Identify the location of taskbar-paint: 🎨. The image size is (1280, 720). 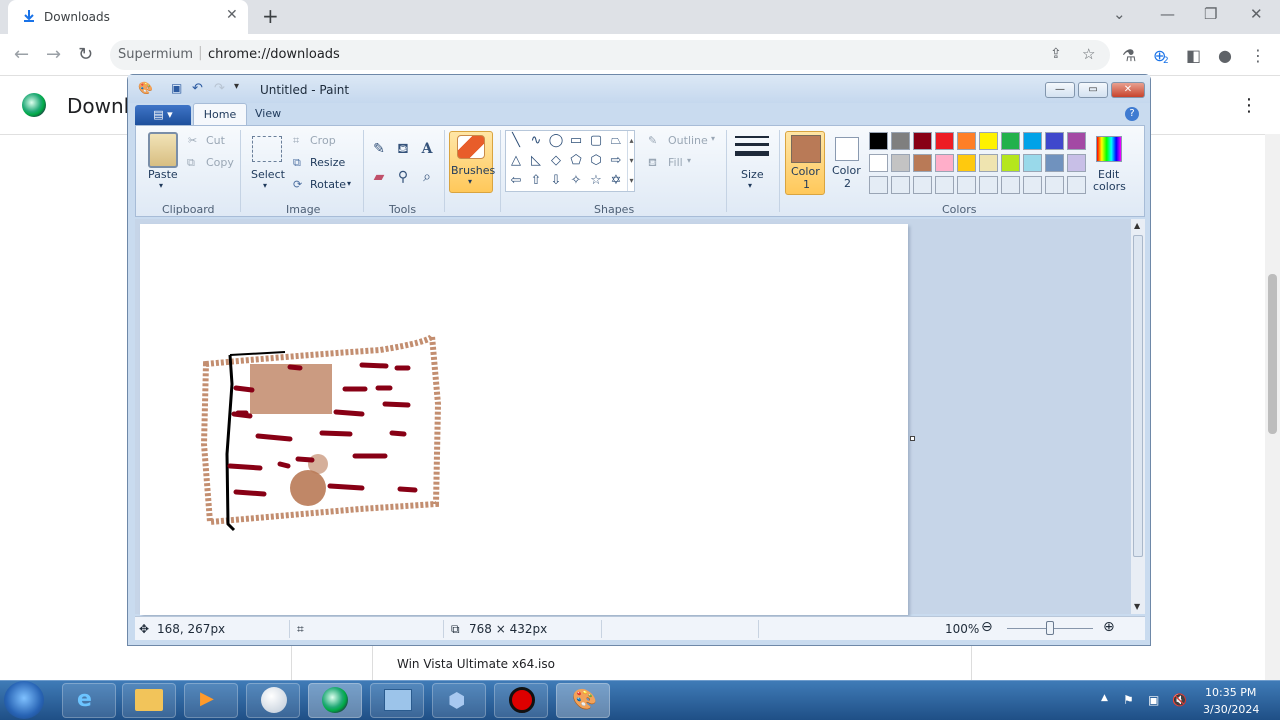
(583, 700).